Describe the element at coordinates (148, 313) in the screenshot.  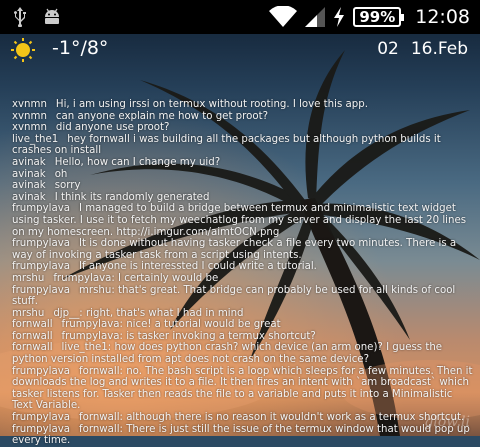
I see `chat-message: djp__: right, that's what I had in mind` at that location.